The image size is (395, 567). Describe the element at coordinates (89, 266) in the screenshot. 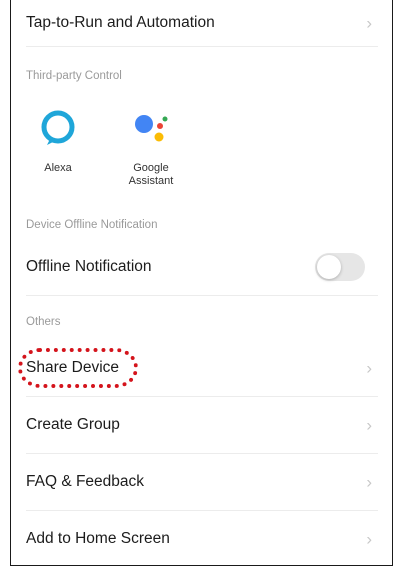

I see `offline-notification-label: Offline Notification` at that location.